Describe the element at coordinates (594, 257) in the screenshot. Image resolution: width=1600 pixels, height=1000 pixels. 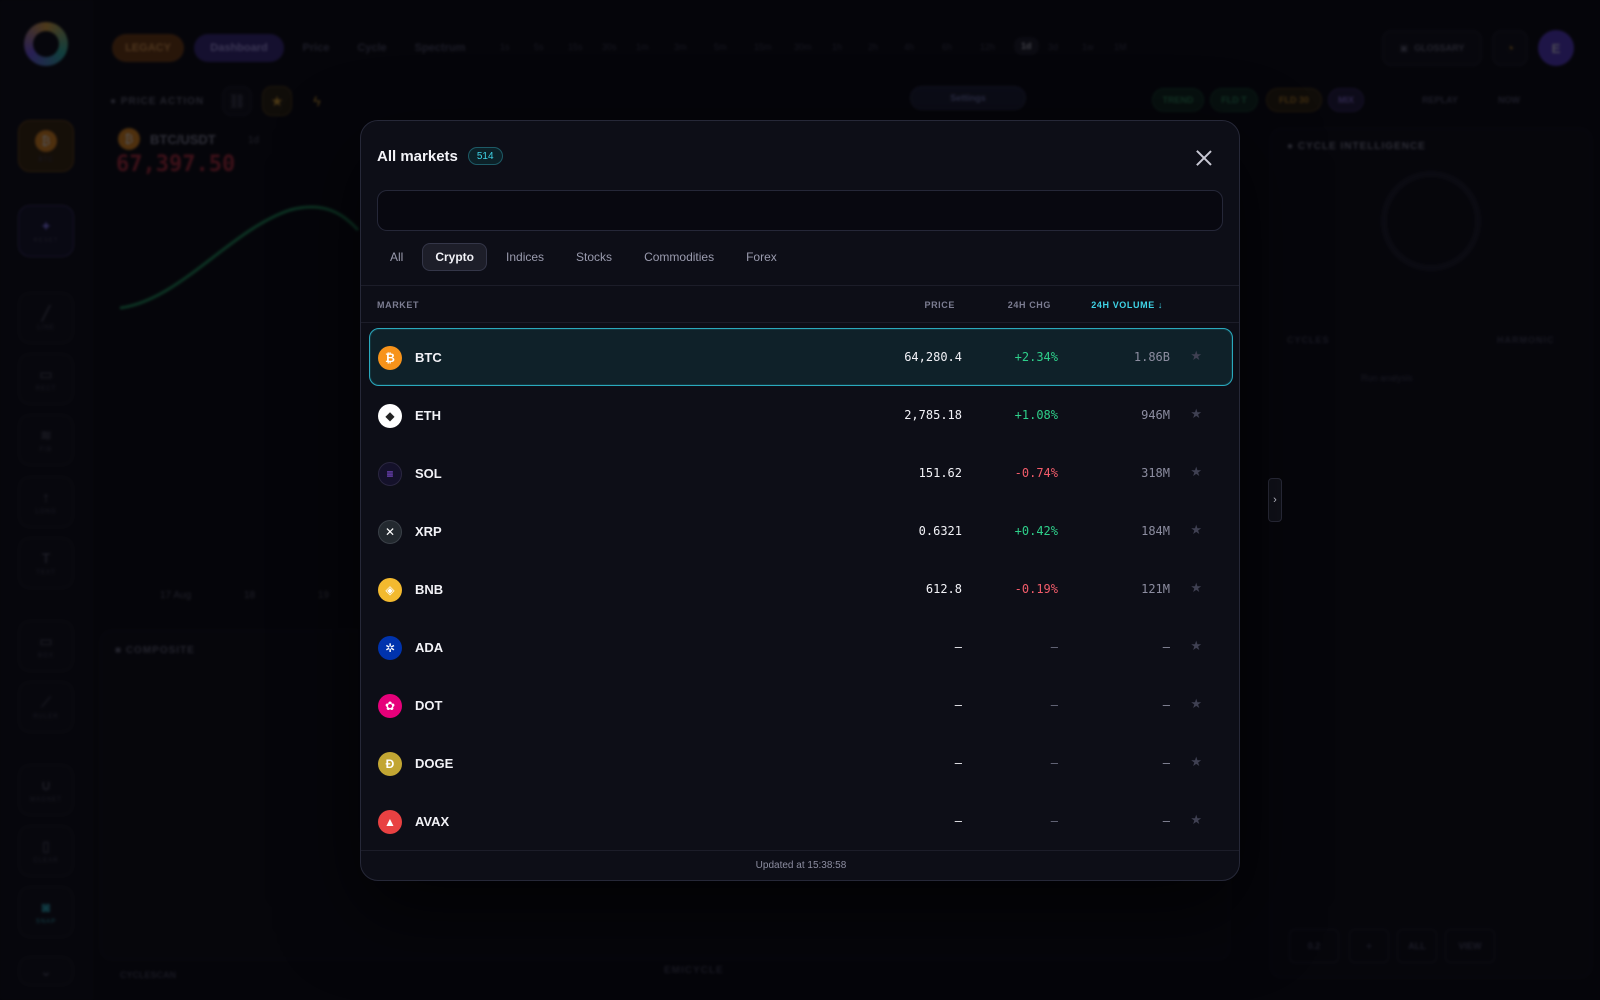
I see `tab-stocks: Stocks` at that location.